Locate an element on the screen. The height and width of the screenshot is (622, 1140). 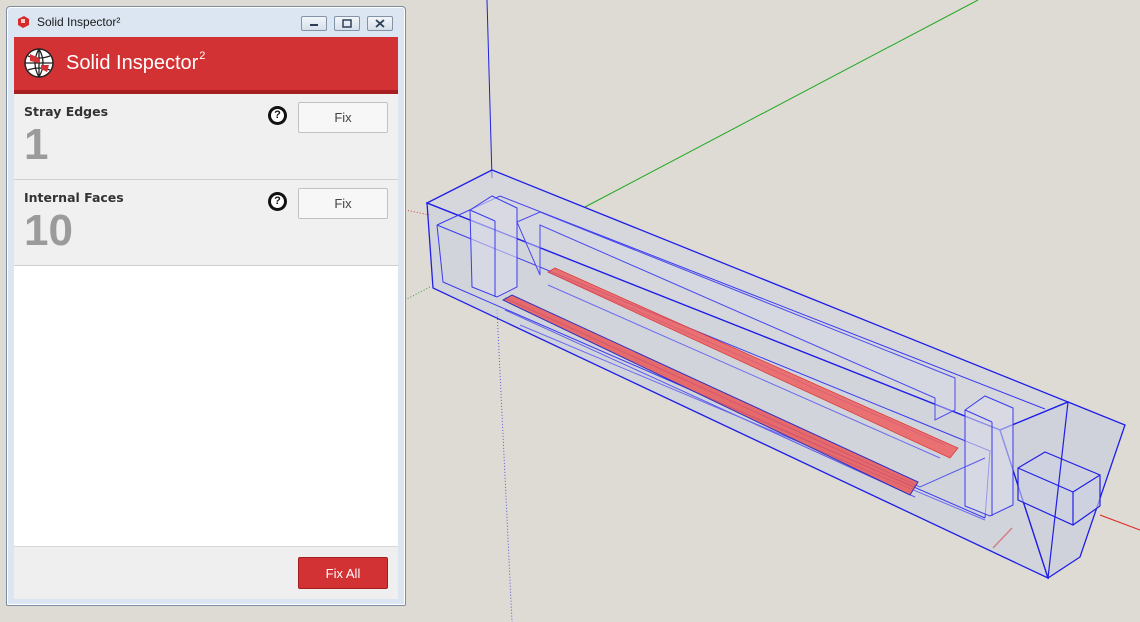
check-count: 10 is located at coordinates (48, 230).